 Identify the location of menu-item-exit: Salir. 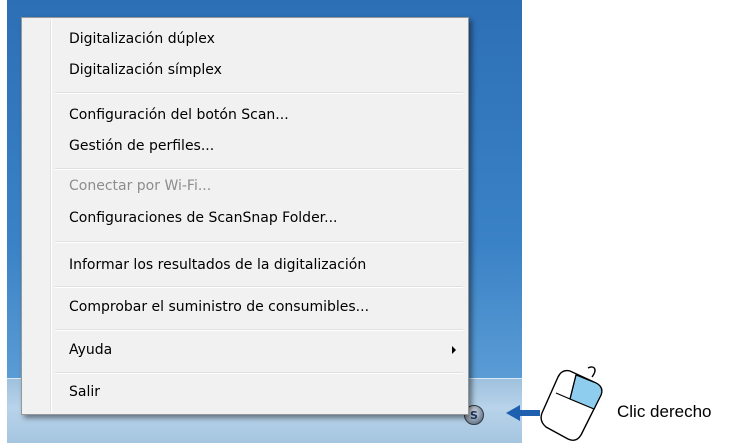
(245, 392).